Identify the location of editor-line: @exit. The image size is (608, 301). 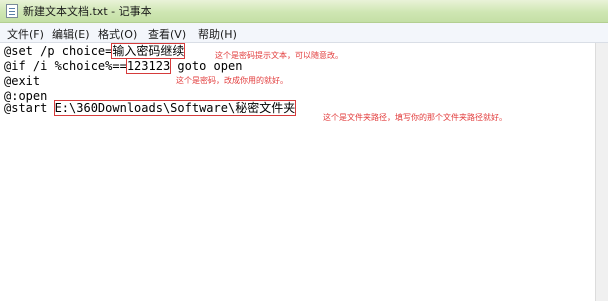
(22, 81).